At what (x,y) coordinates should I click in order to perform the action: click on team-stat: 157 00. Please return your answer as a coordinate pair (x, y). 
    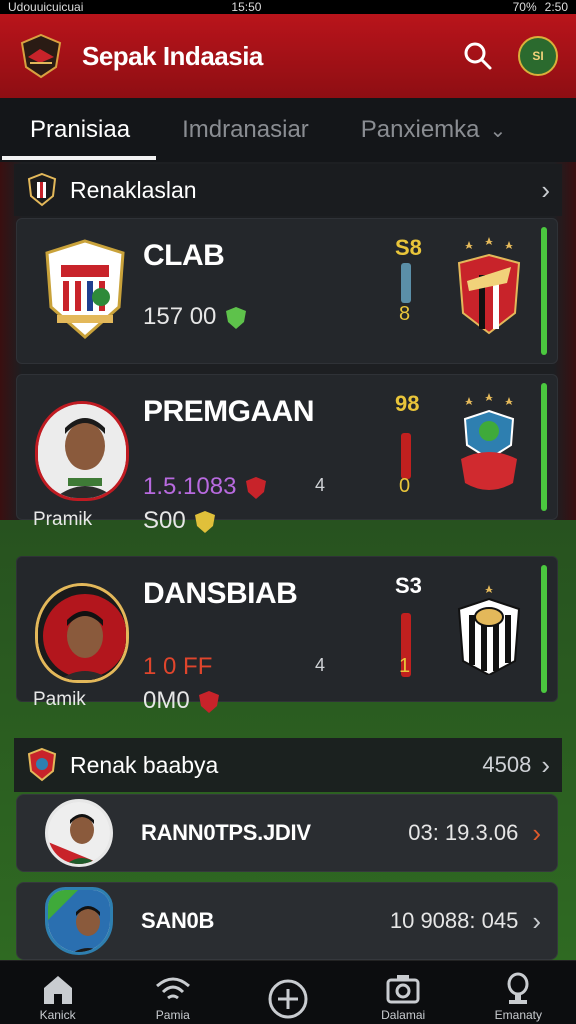
    Looking at the image, I should click on (195, 317).